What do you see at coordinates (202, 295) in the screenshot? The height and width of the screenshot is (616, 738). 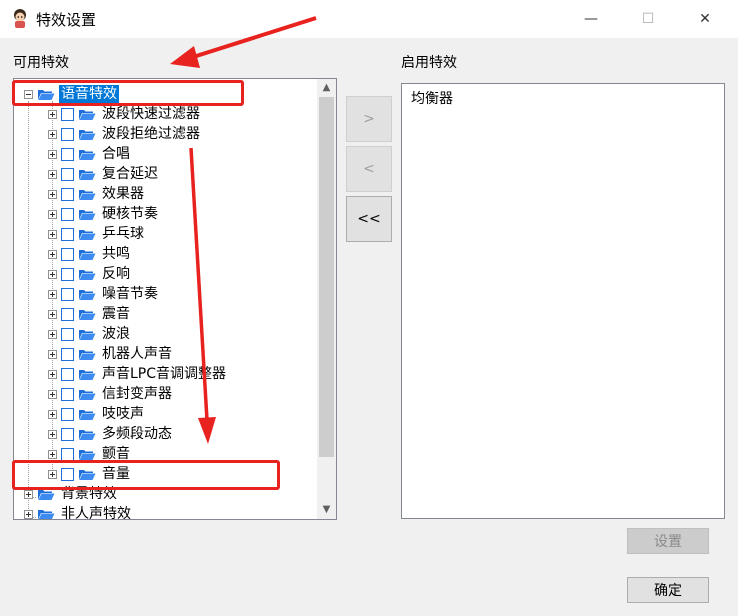 I see `annotation-arrow-to-volume` at bounding box center [202, 295].